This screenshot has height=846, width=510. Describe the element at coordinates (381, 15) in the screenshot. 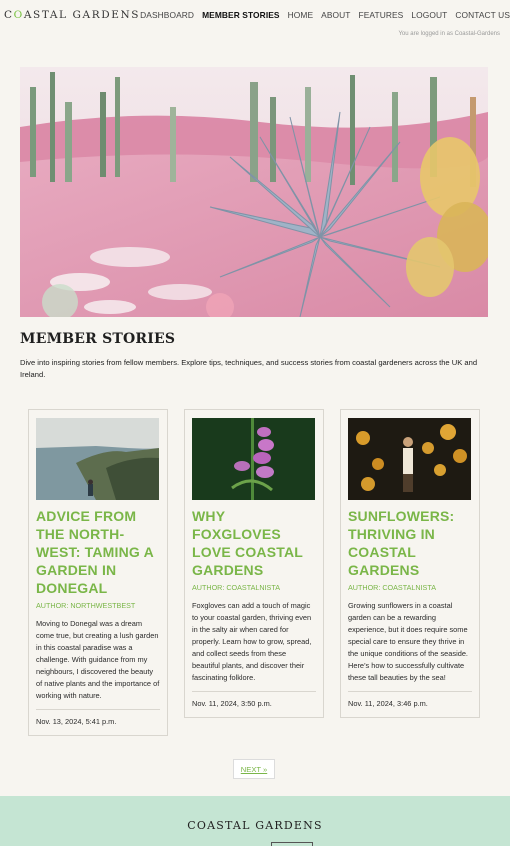

I see `nav-features: FEATURES` at that location.